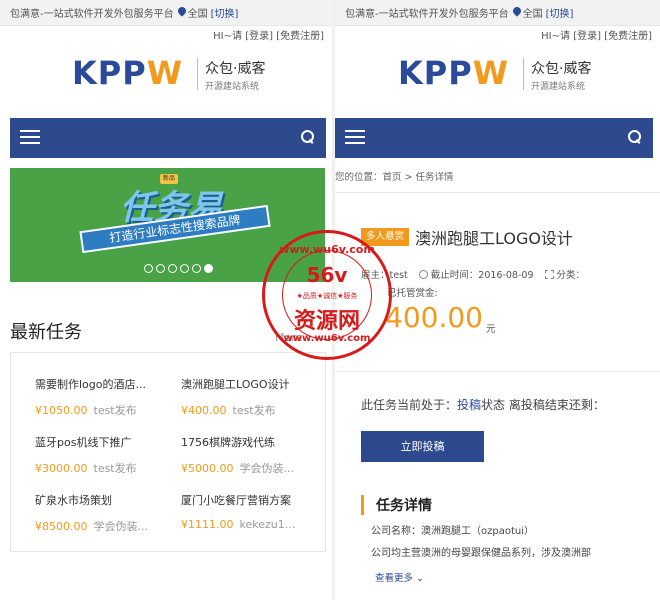 This screenshot has height=600, width=660. I want to click on task-status: 此任务当前处于：投稿状态 离投稿结束还剩：, so click(483, 404).